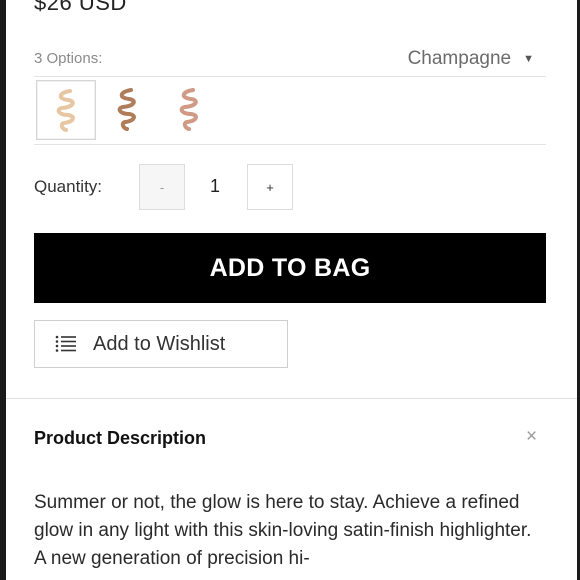  Describe the element at coordinates (290, 268) in the screenshot. I see `add-to-bag-button: ADD TO BAG` at that location.